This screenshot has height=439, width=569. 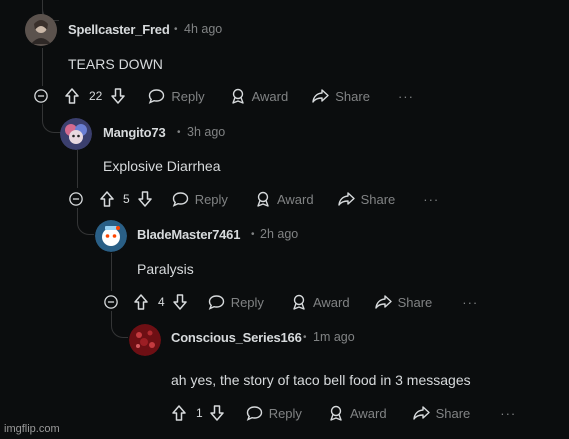 I want to click on comment-actions: 4 Reply Award Share ···, so click(x=291, y=302).